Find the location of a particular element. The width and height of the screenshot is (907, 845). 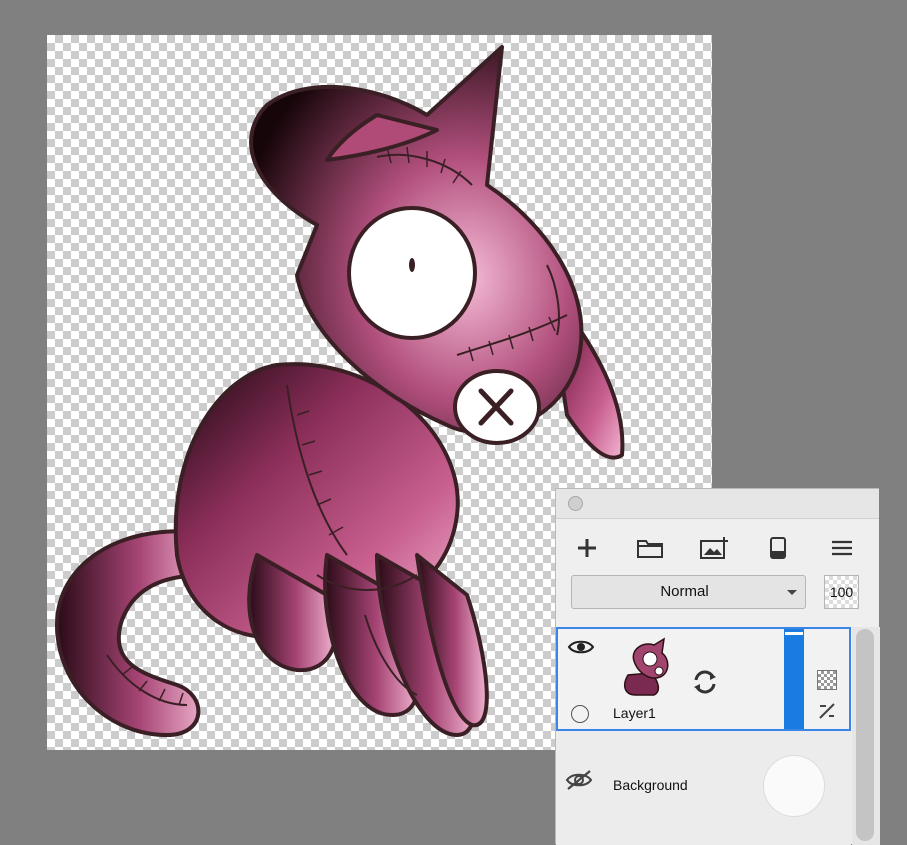

sync-icon is located at coordinates (705, 682).